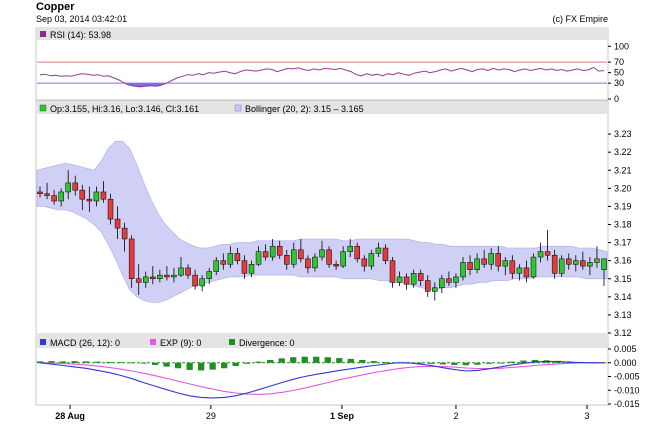 This screenshot has height=442, width=645. I want to click on bollinger-legend-swatch, so click(238, 108).